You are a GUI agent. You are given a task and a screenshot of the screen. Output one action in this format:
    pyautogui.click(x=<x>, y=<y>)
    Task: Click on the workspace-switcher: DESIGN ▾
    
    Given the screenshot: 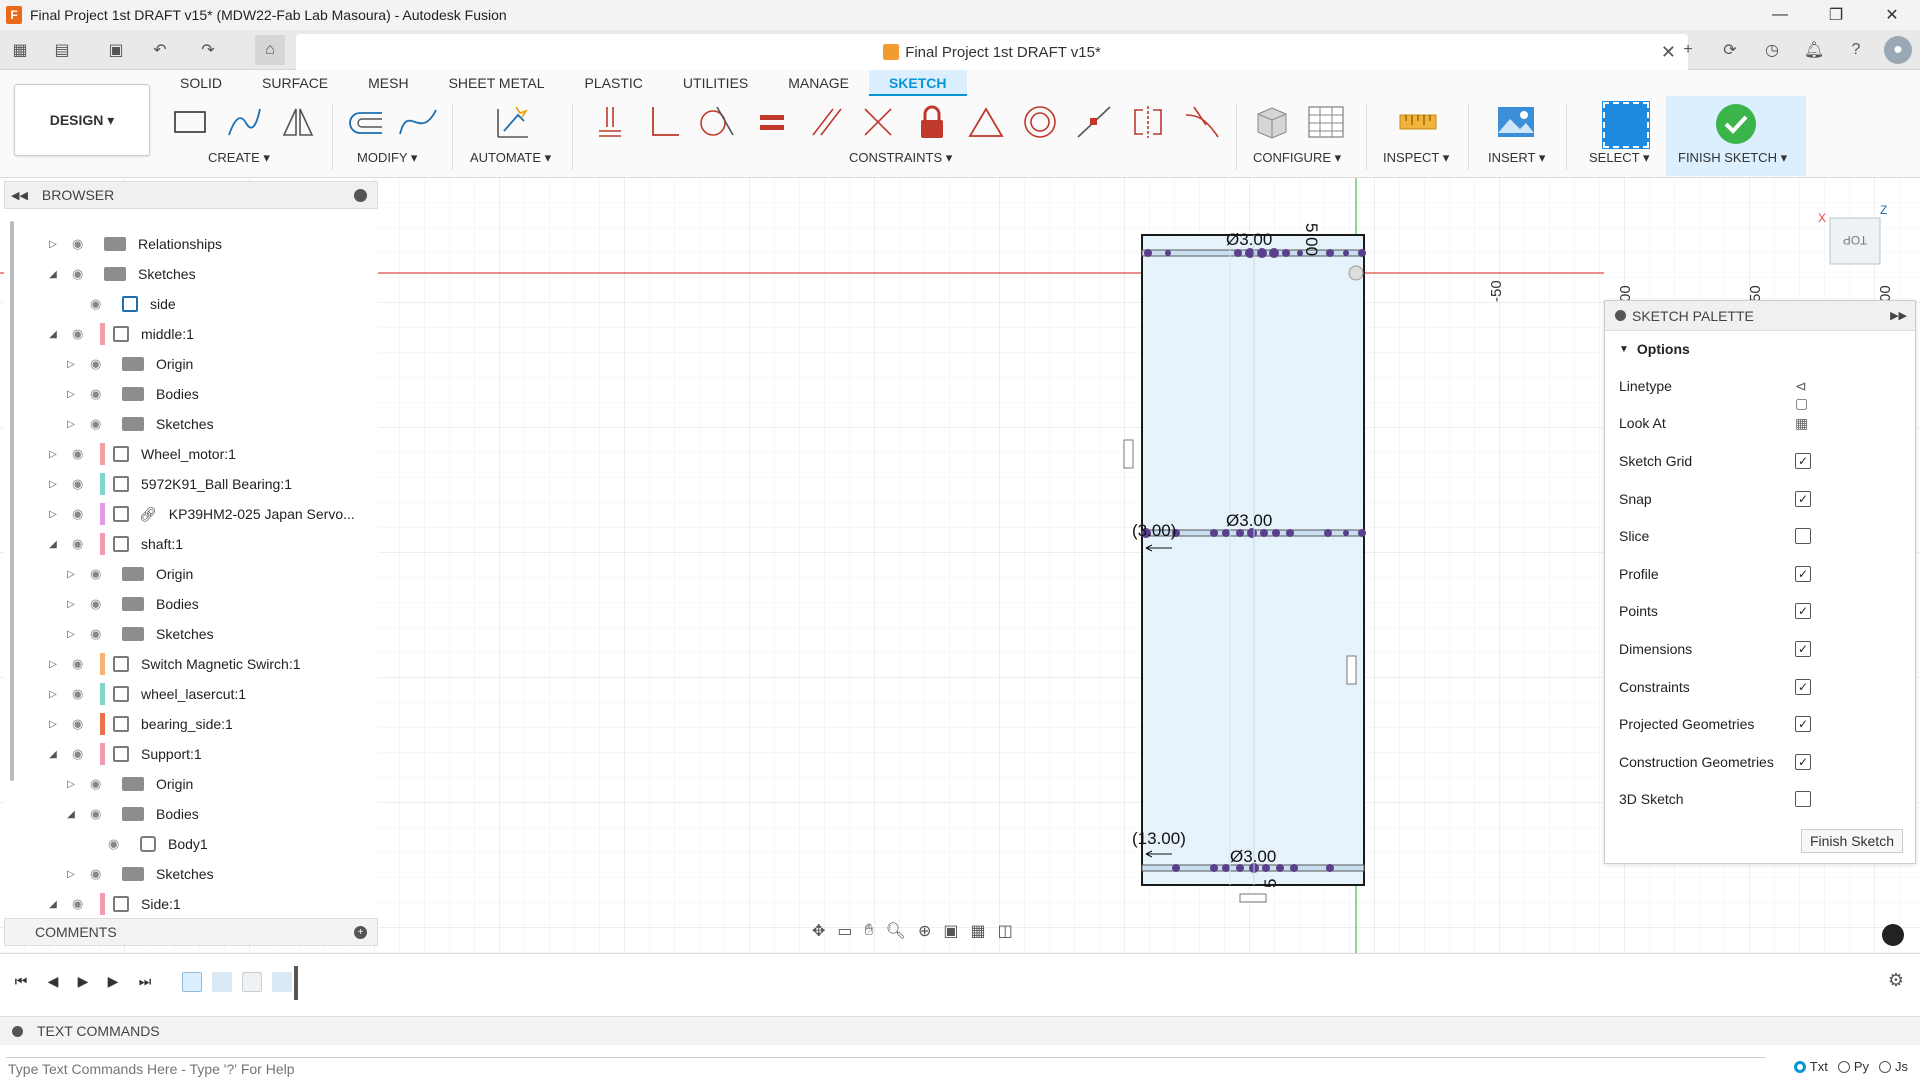 What is the action you would take?
    pyautogui.click(x=82, y=120)
    